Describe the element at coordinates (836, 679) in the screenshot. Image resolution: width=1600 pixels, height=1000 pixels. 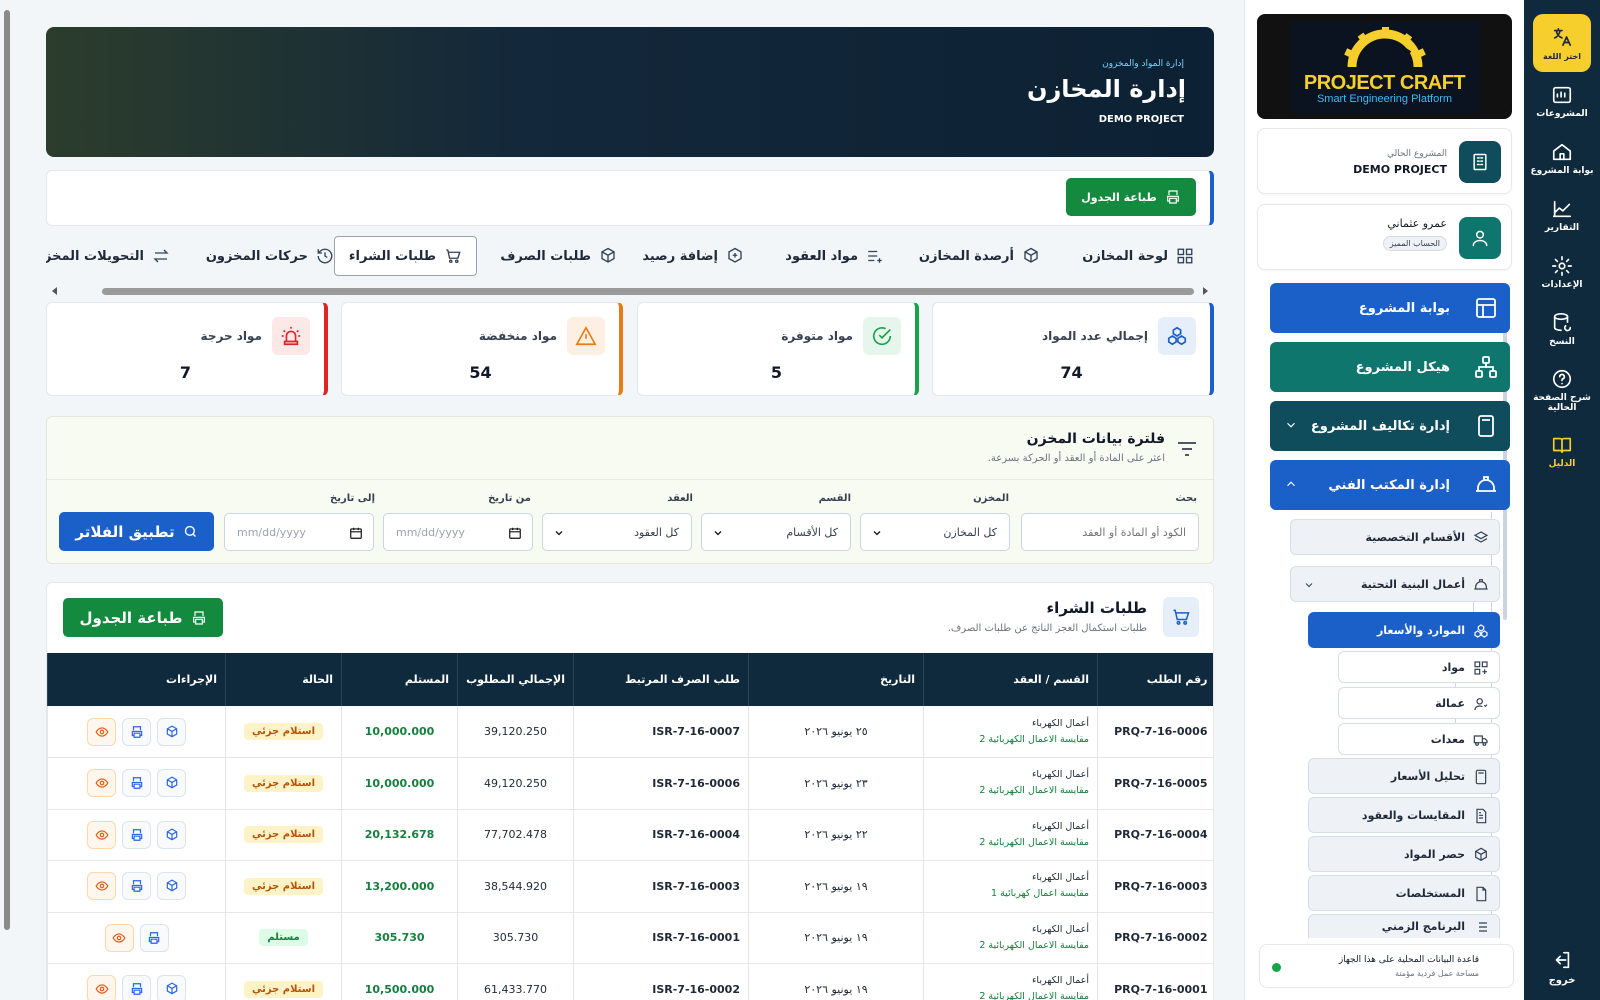
I see `column-header: التاريخ` at that location.